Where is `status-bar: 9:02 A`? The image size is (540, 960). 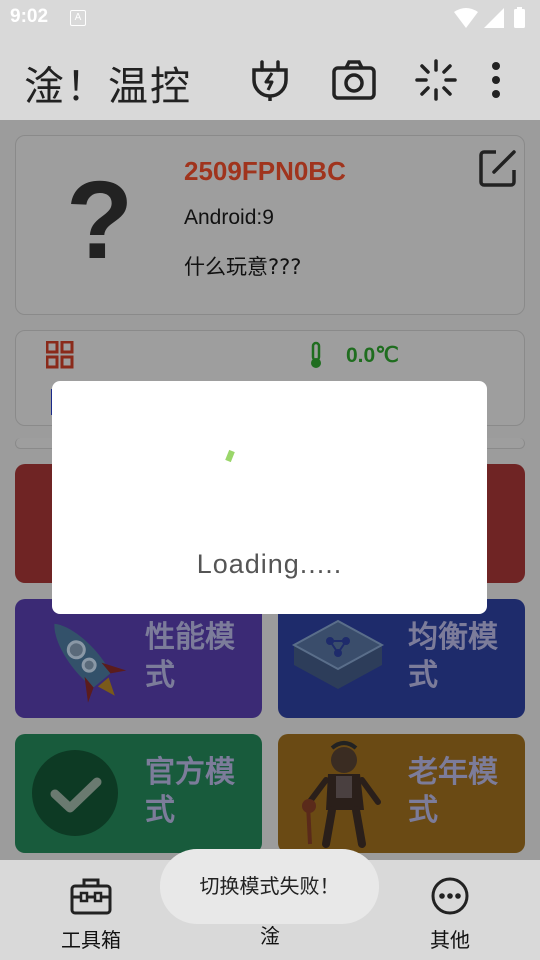
status-bar: 9:02 A is located at coordinates (270, 18).